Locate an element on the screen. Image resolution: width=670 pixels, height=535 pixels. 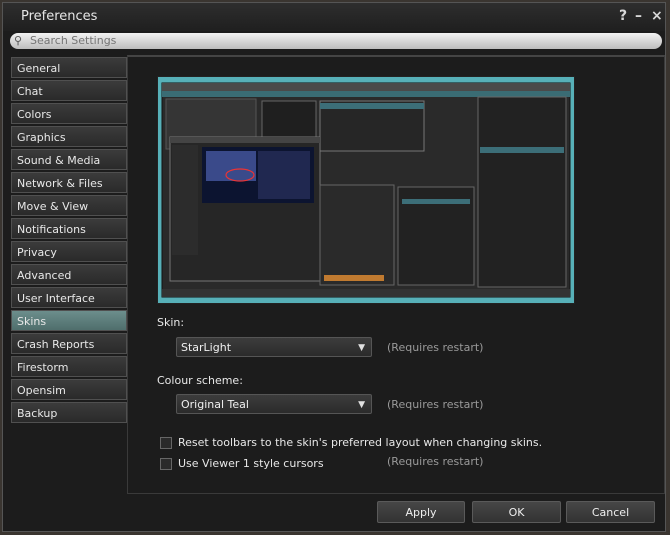
tab-privacy: Privacy is located at coordinates (69, 251).